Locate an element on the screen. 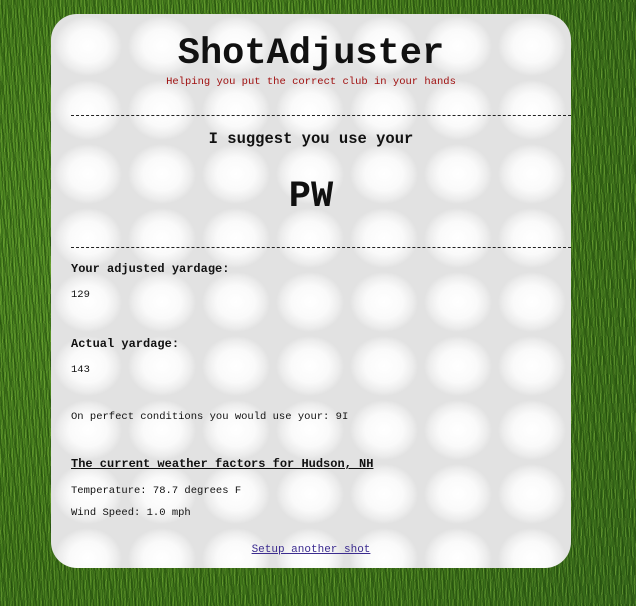  divider-middle is located at coordinates (321, 247).